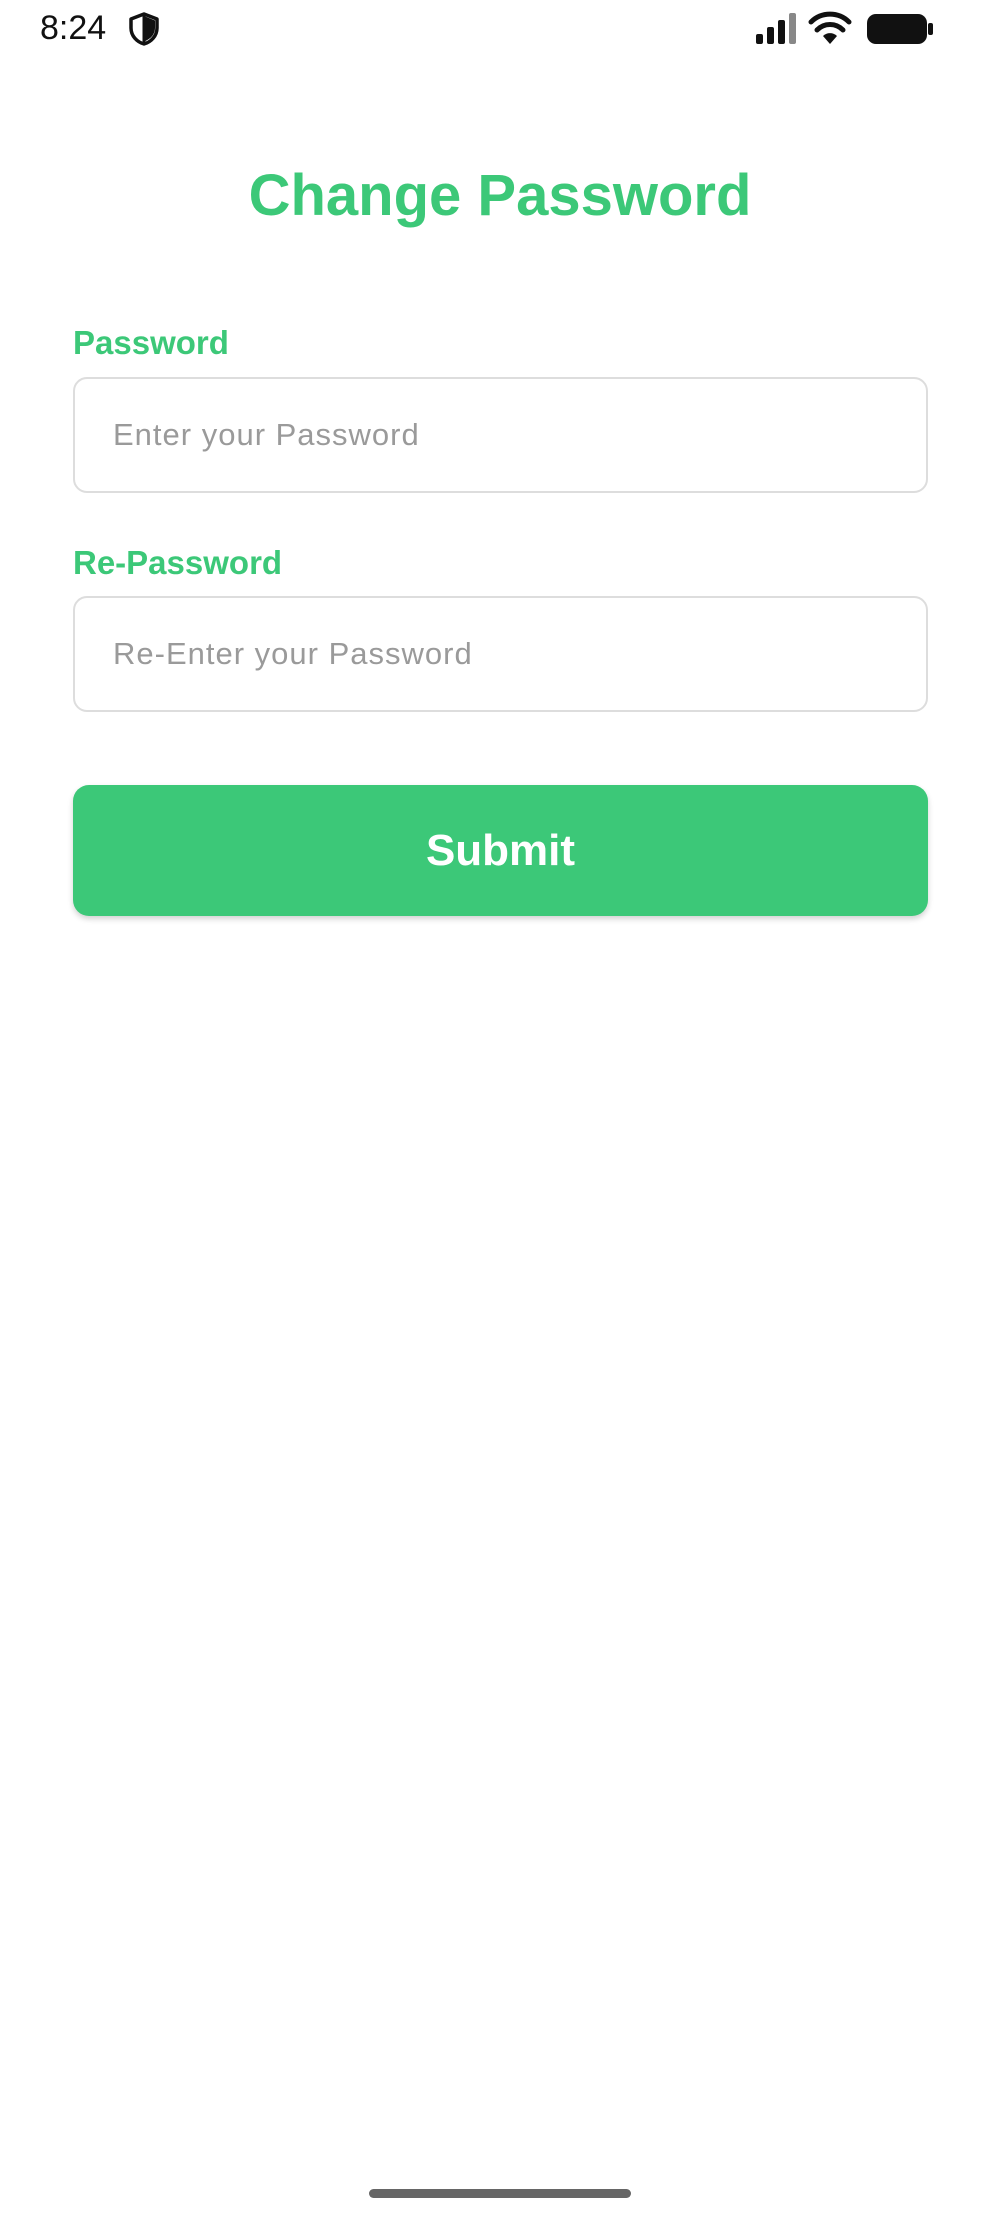 The height and width of the screenshot is (2222, 1000). I want to click on shield-icon, so click(144, 29).